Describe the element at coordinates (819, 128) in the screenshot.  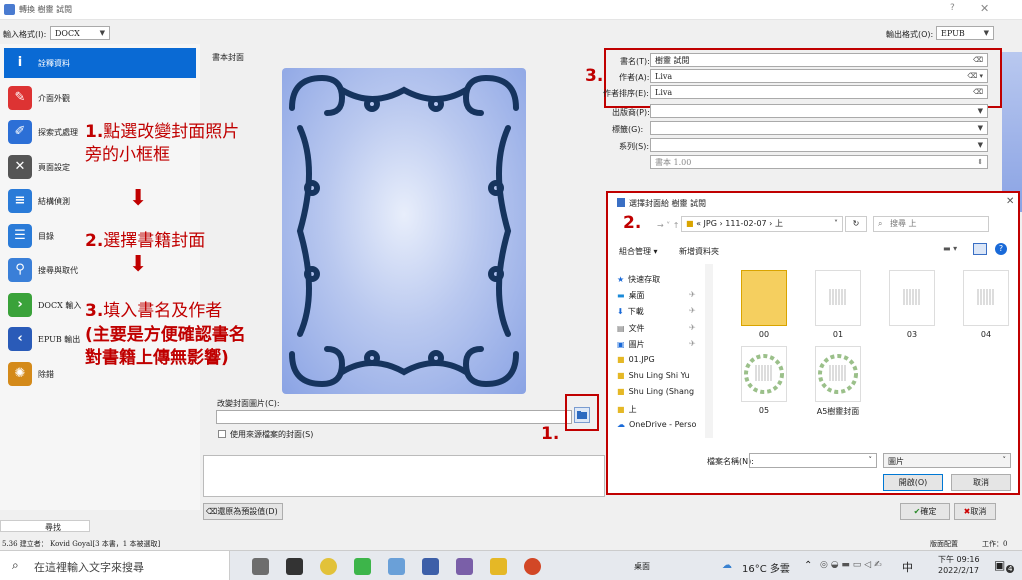
I see `tags-input: ▼` at that location.